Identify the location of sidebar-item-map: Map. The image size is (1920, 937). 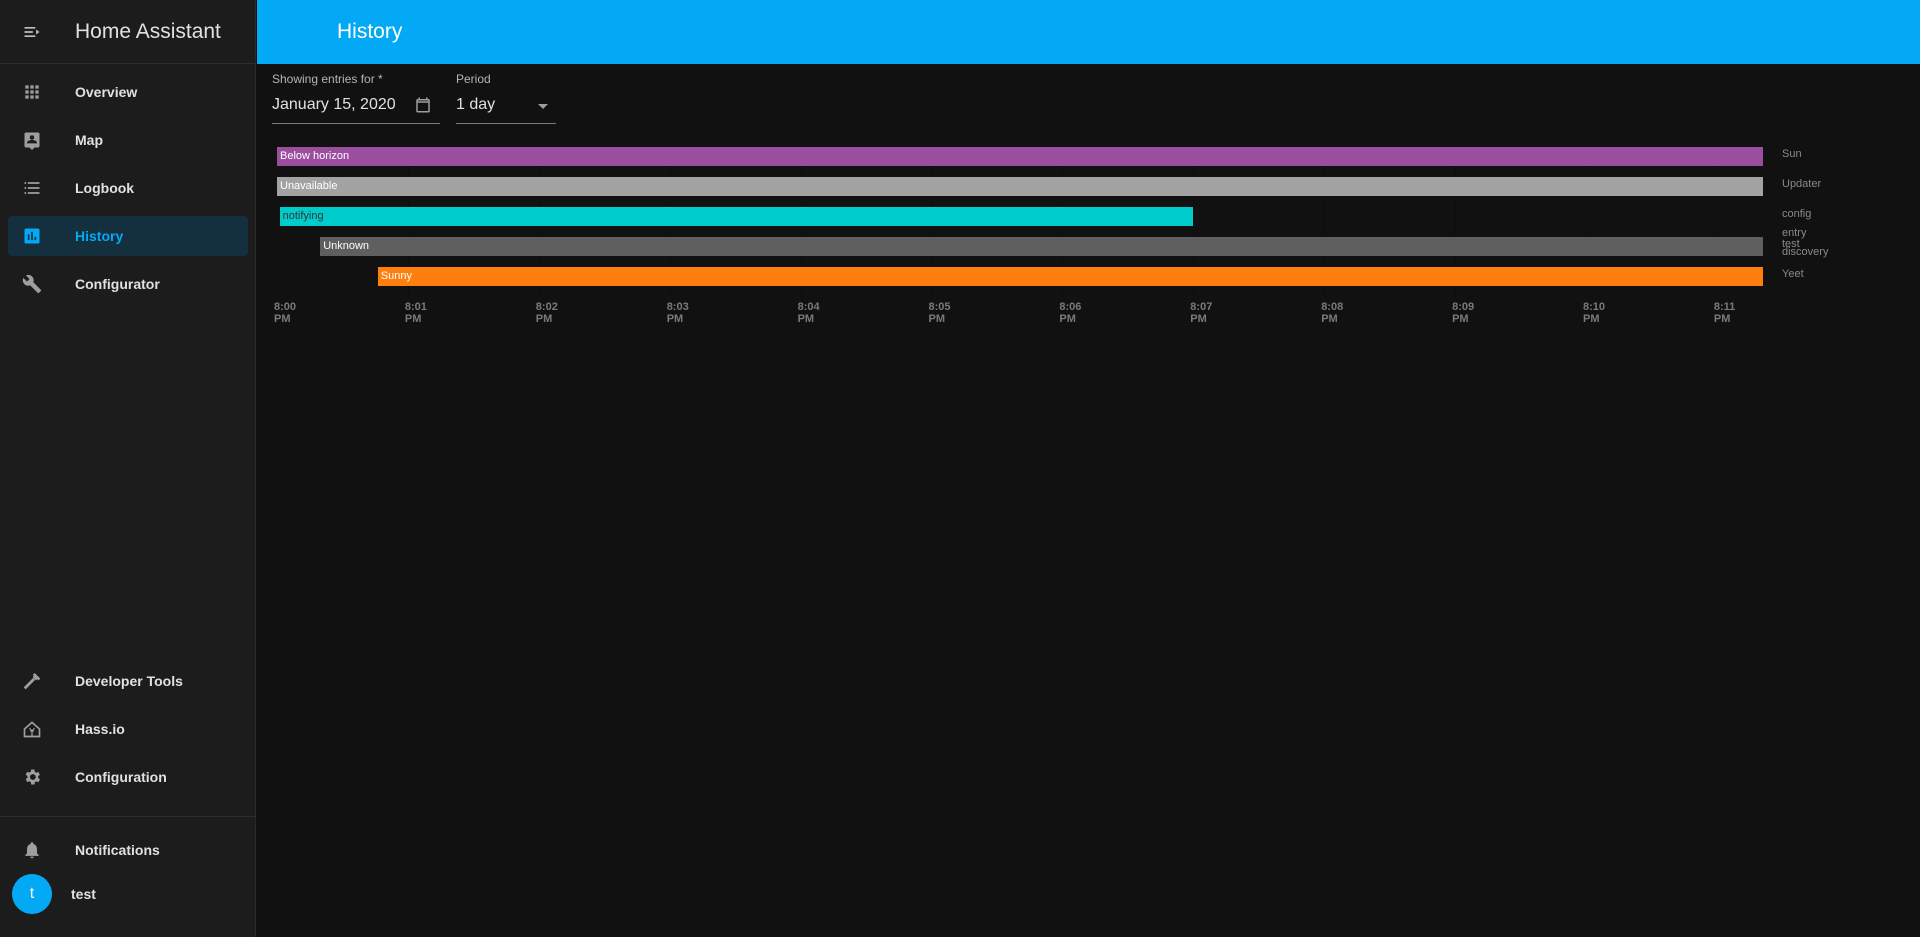
(128, 140).